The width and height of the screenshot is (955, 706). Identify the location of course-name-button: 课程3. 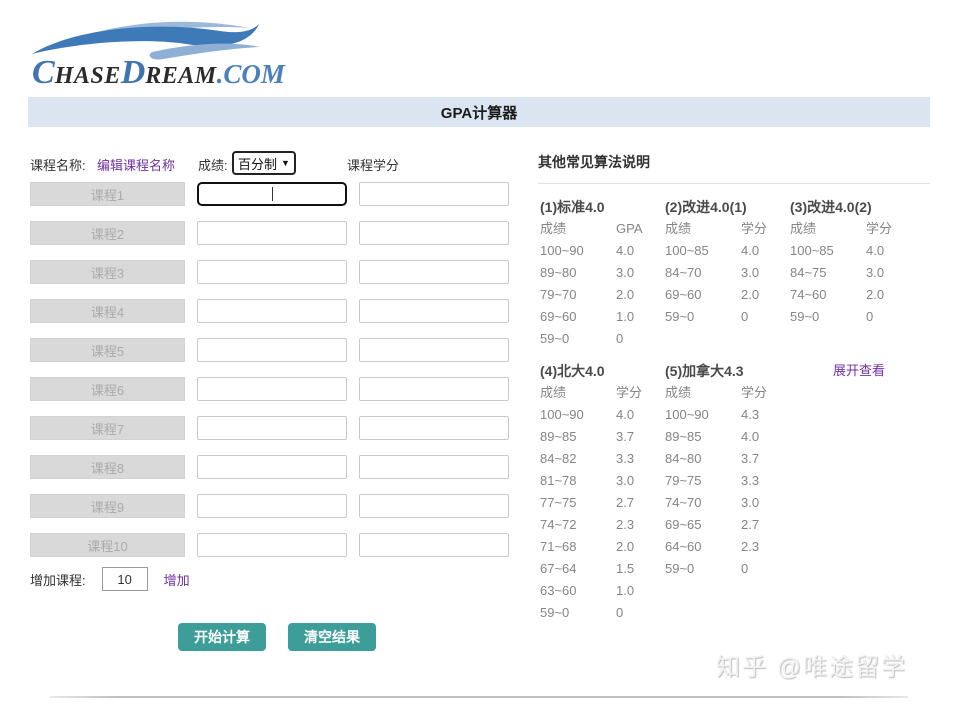
(107, 272).